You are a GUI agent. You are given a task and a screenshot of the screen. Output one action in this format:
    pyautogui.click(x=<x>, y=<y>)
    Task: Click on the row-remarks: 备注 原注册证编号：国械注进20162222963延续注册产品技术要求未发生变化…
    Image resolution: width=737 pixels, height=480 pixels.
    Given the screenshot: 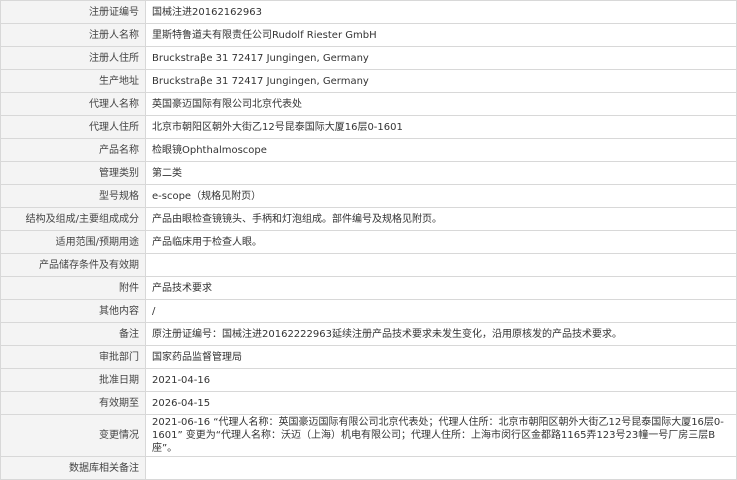 What is the action you would take?
    pyautogui.click(x=368, y=334)
    